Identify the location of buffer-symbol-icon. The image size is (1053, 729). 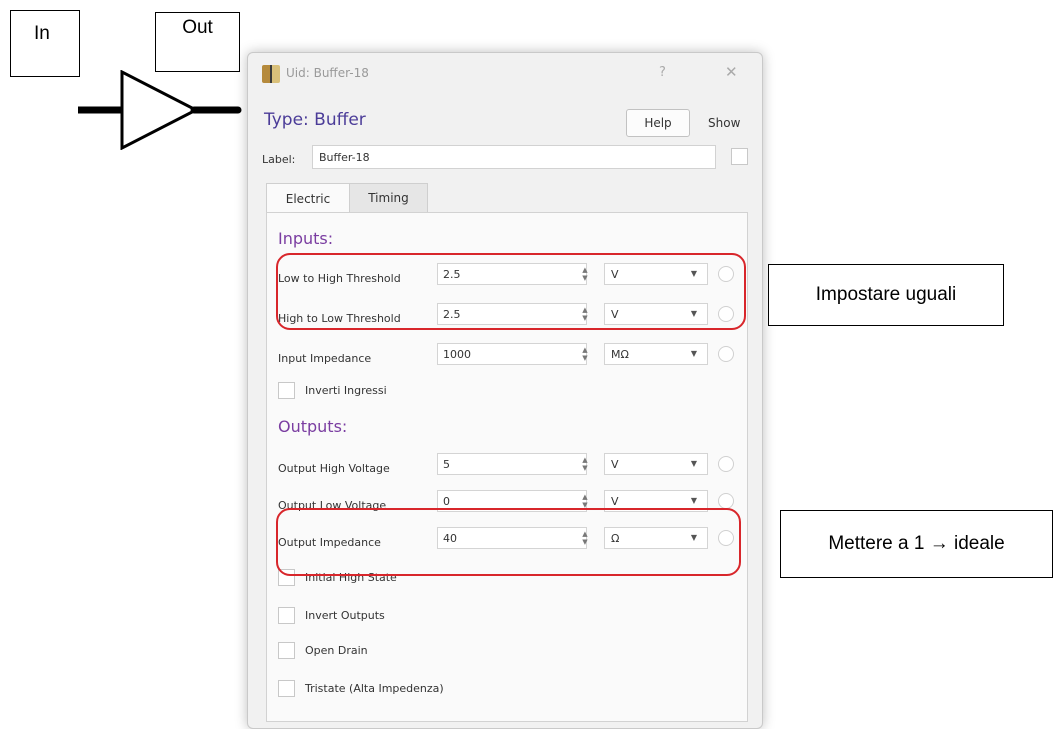
(160, 110).